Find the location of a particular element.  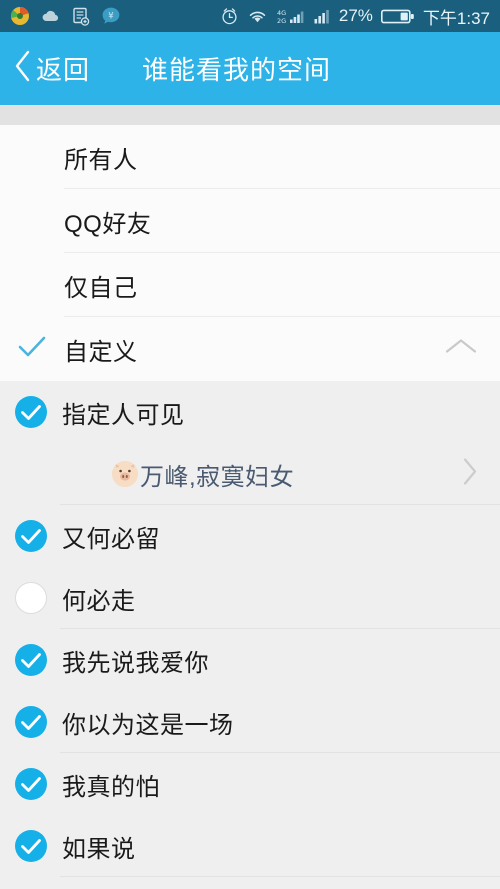

chevron-up-icon is located at coordinates (461, 349).